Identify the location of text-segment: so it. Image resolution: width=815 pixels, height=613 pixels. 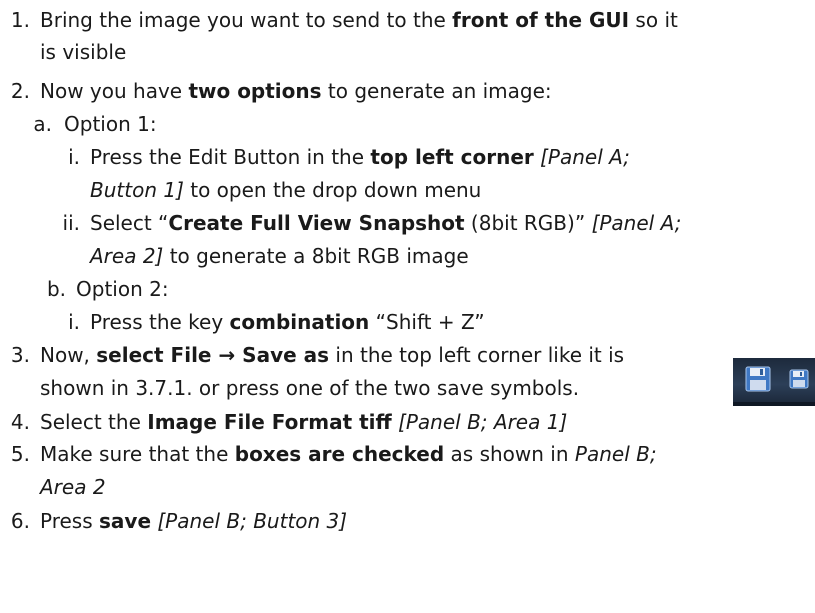
(653, 20).